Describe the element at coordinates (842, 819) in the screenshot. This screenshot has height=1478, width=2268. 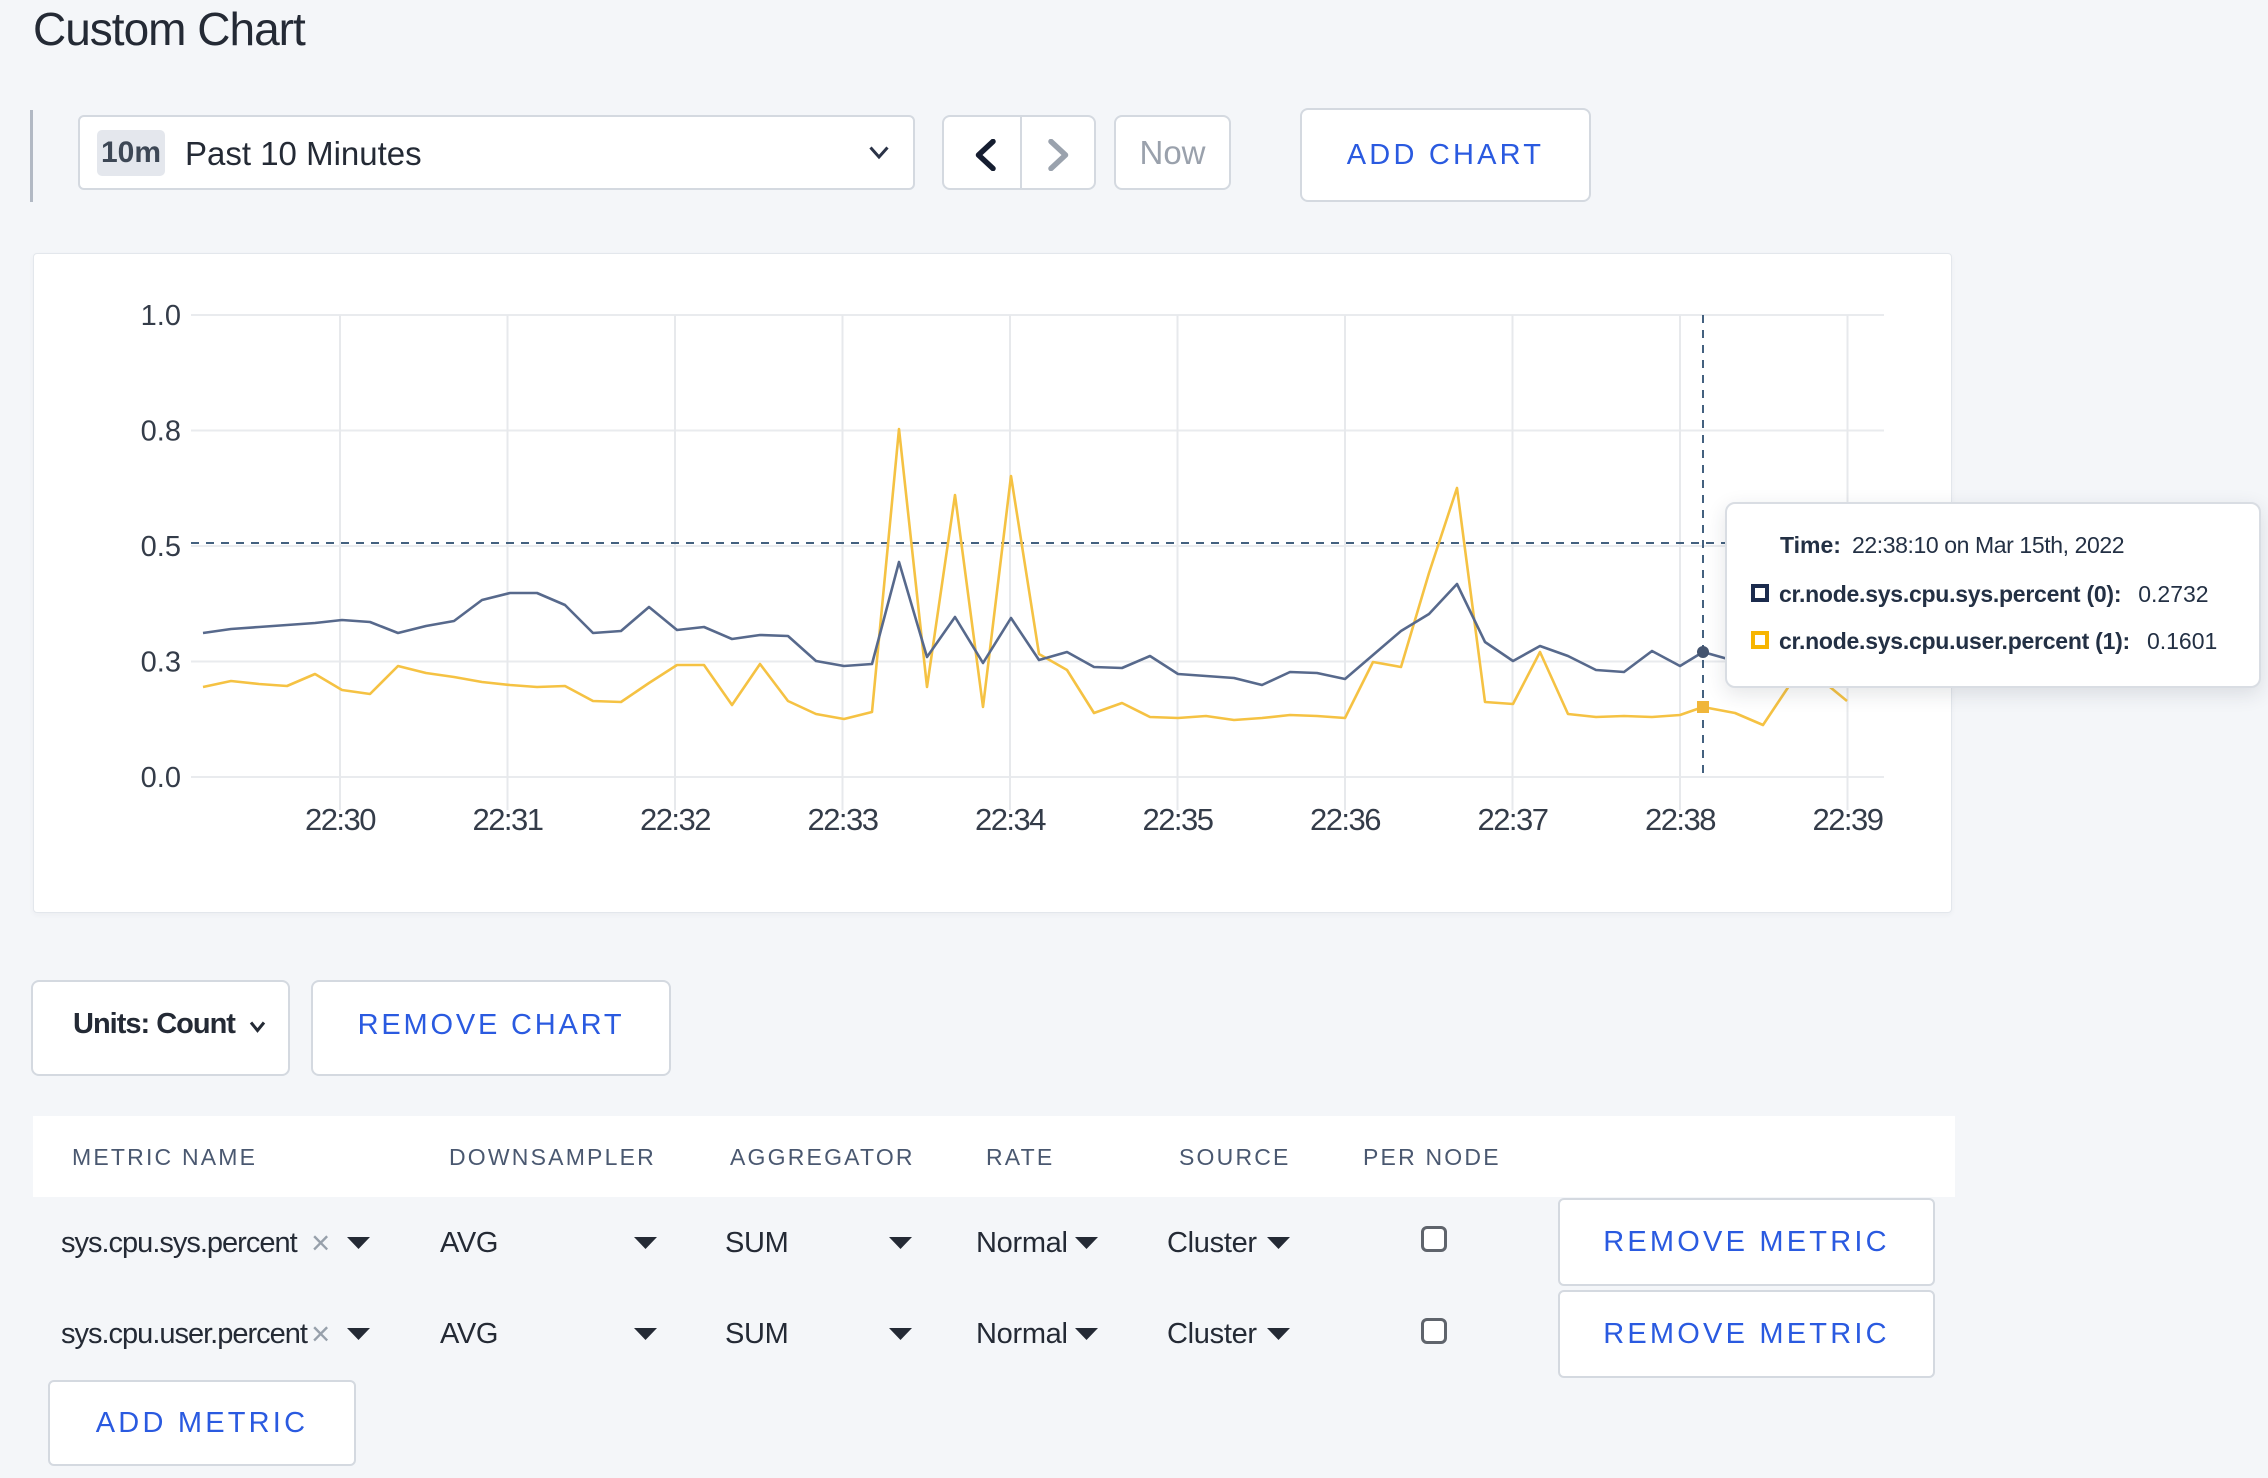
I see `svg-text: 22:33` at that location.